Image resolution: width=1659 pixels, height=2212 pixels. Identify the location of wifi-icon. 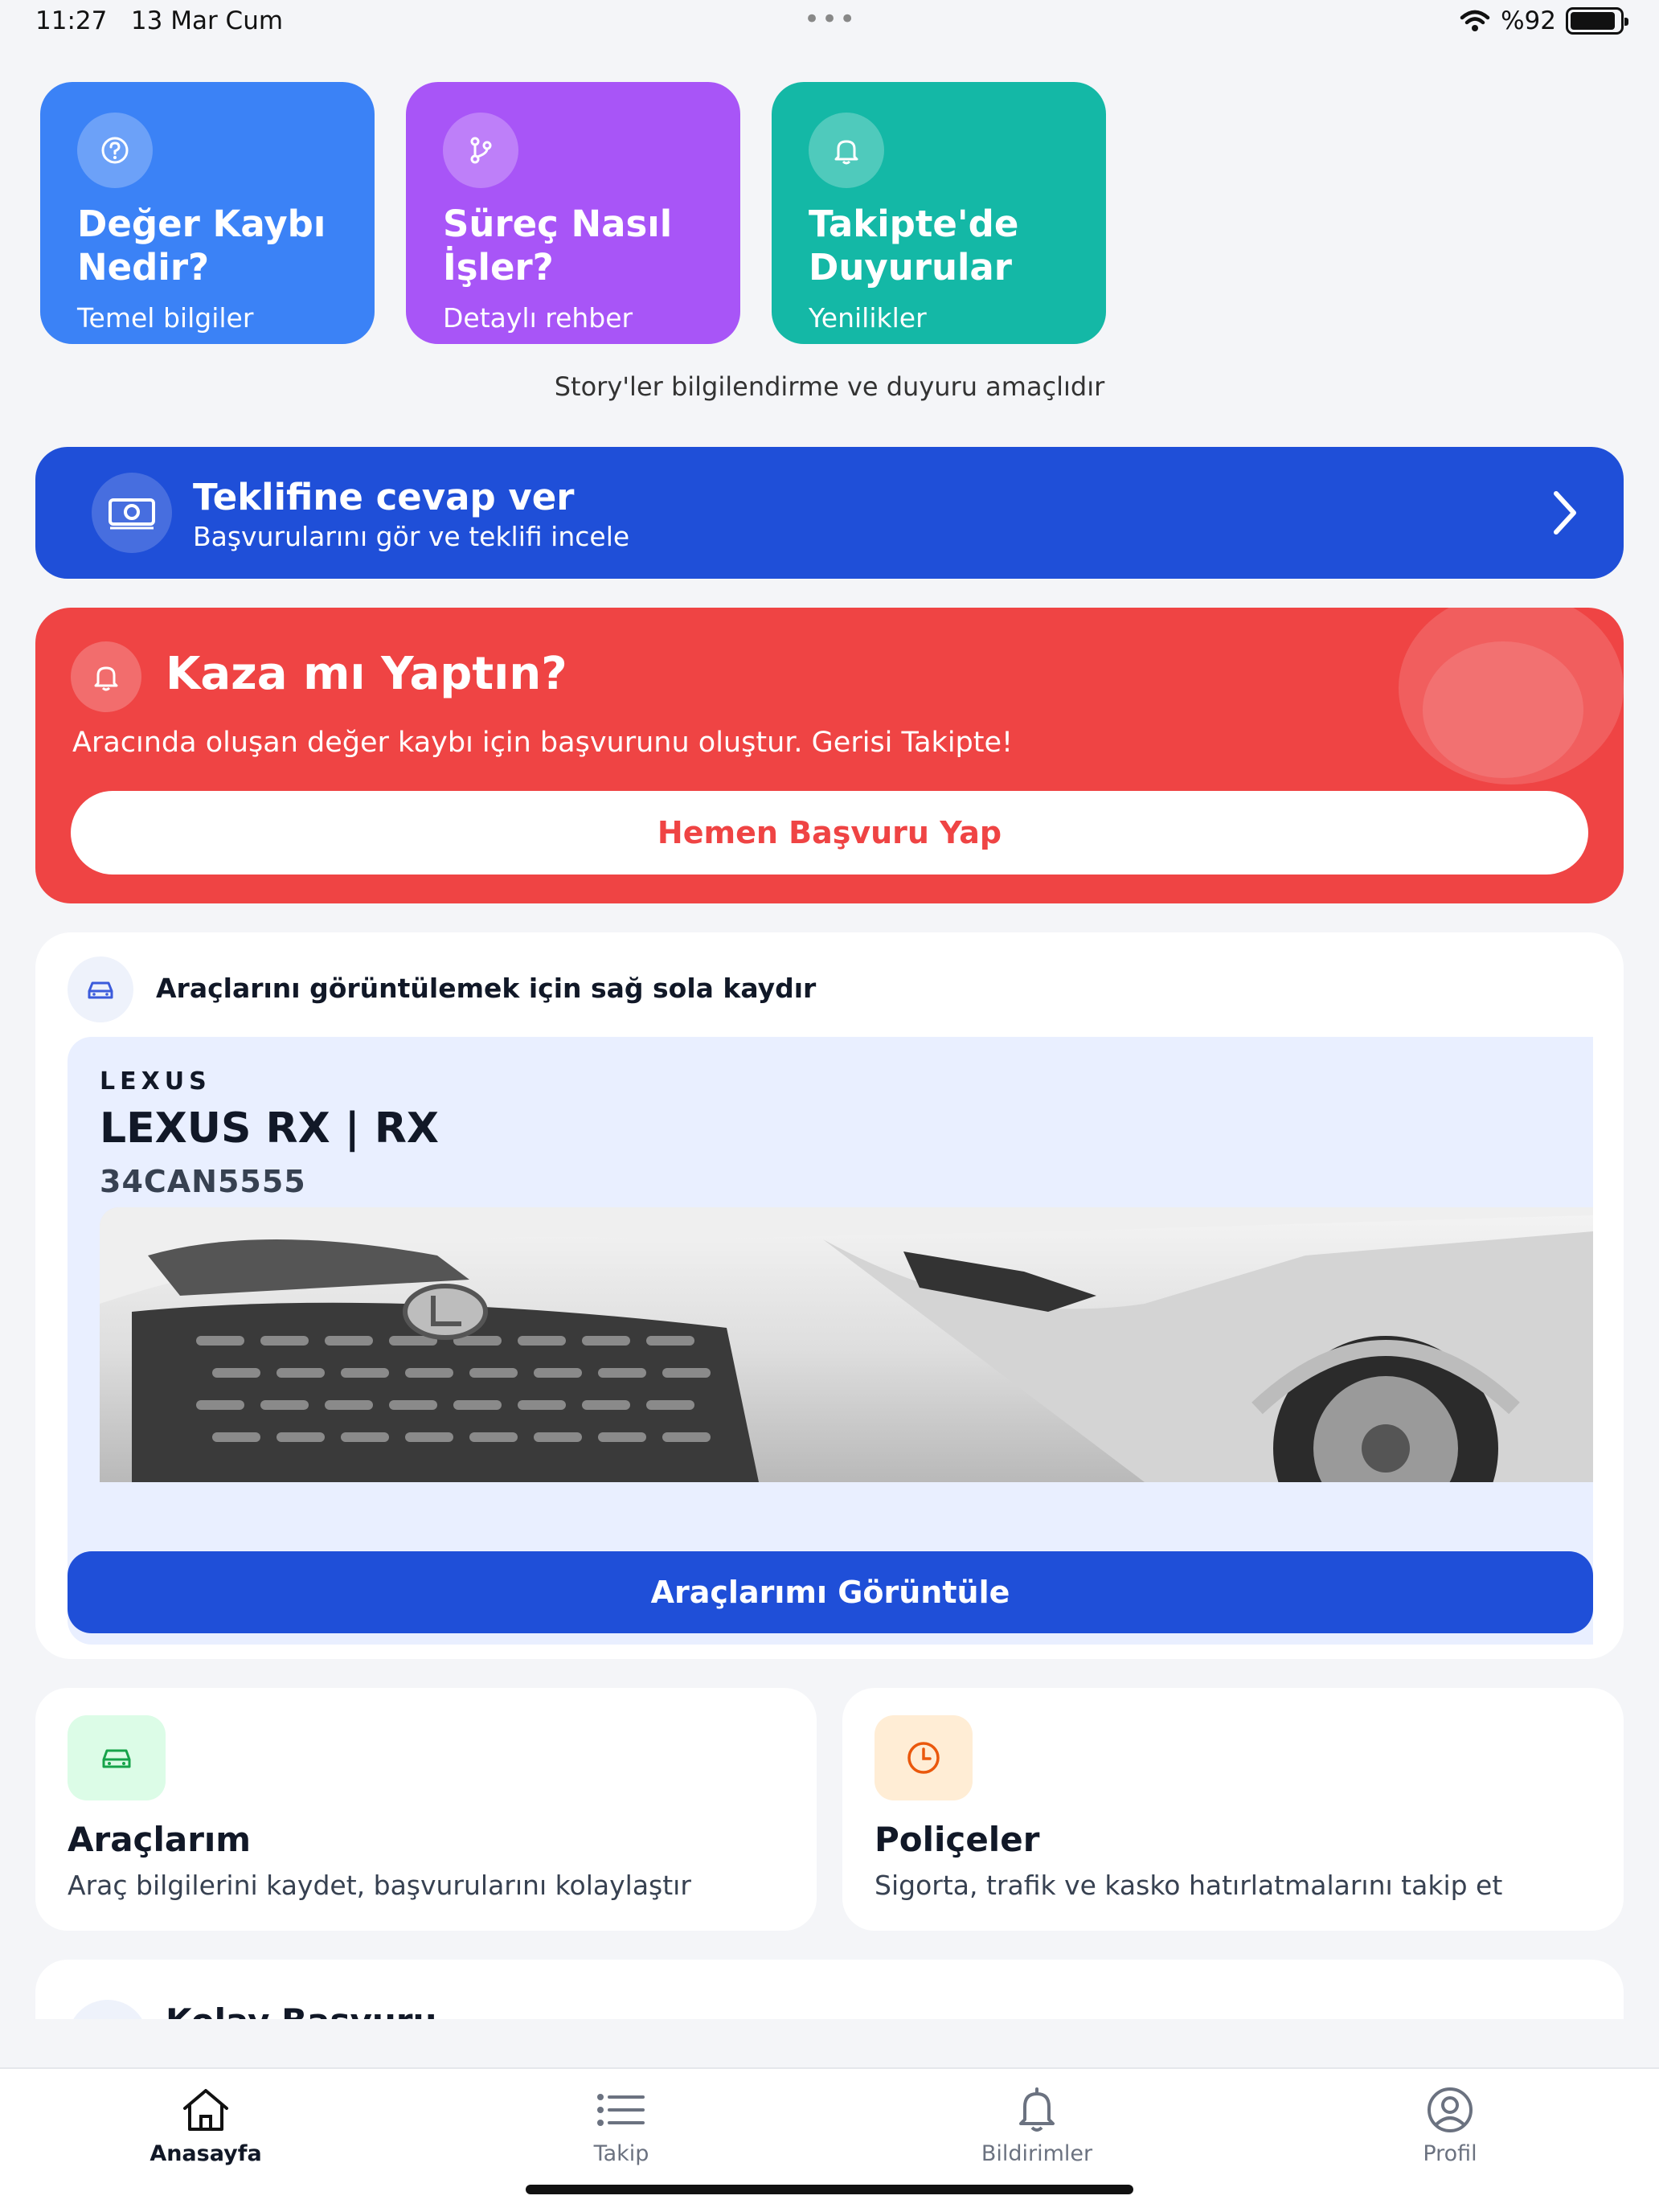
(1475, 20).